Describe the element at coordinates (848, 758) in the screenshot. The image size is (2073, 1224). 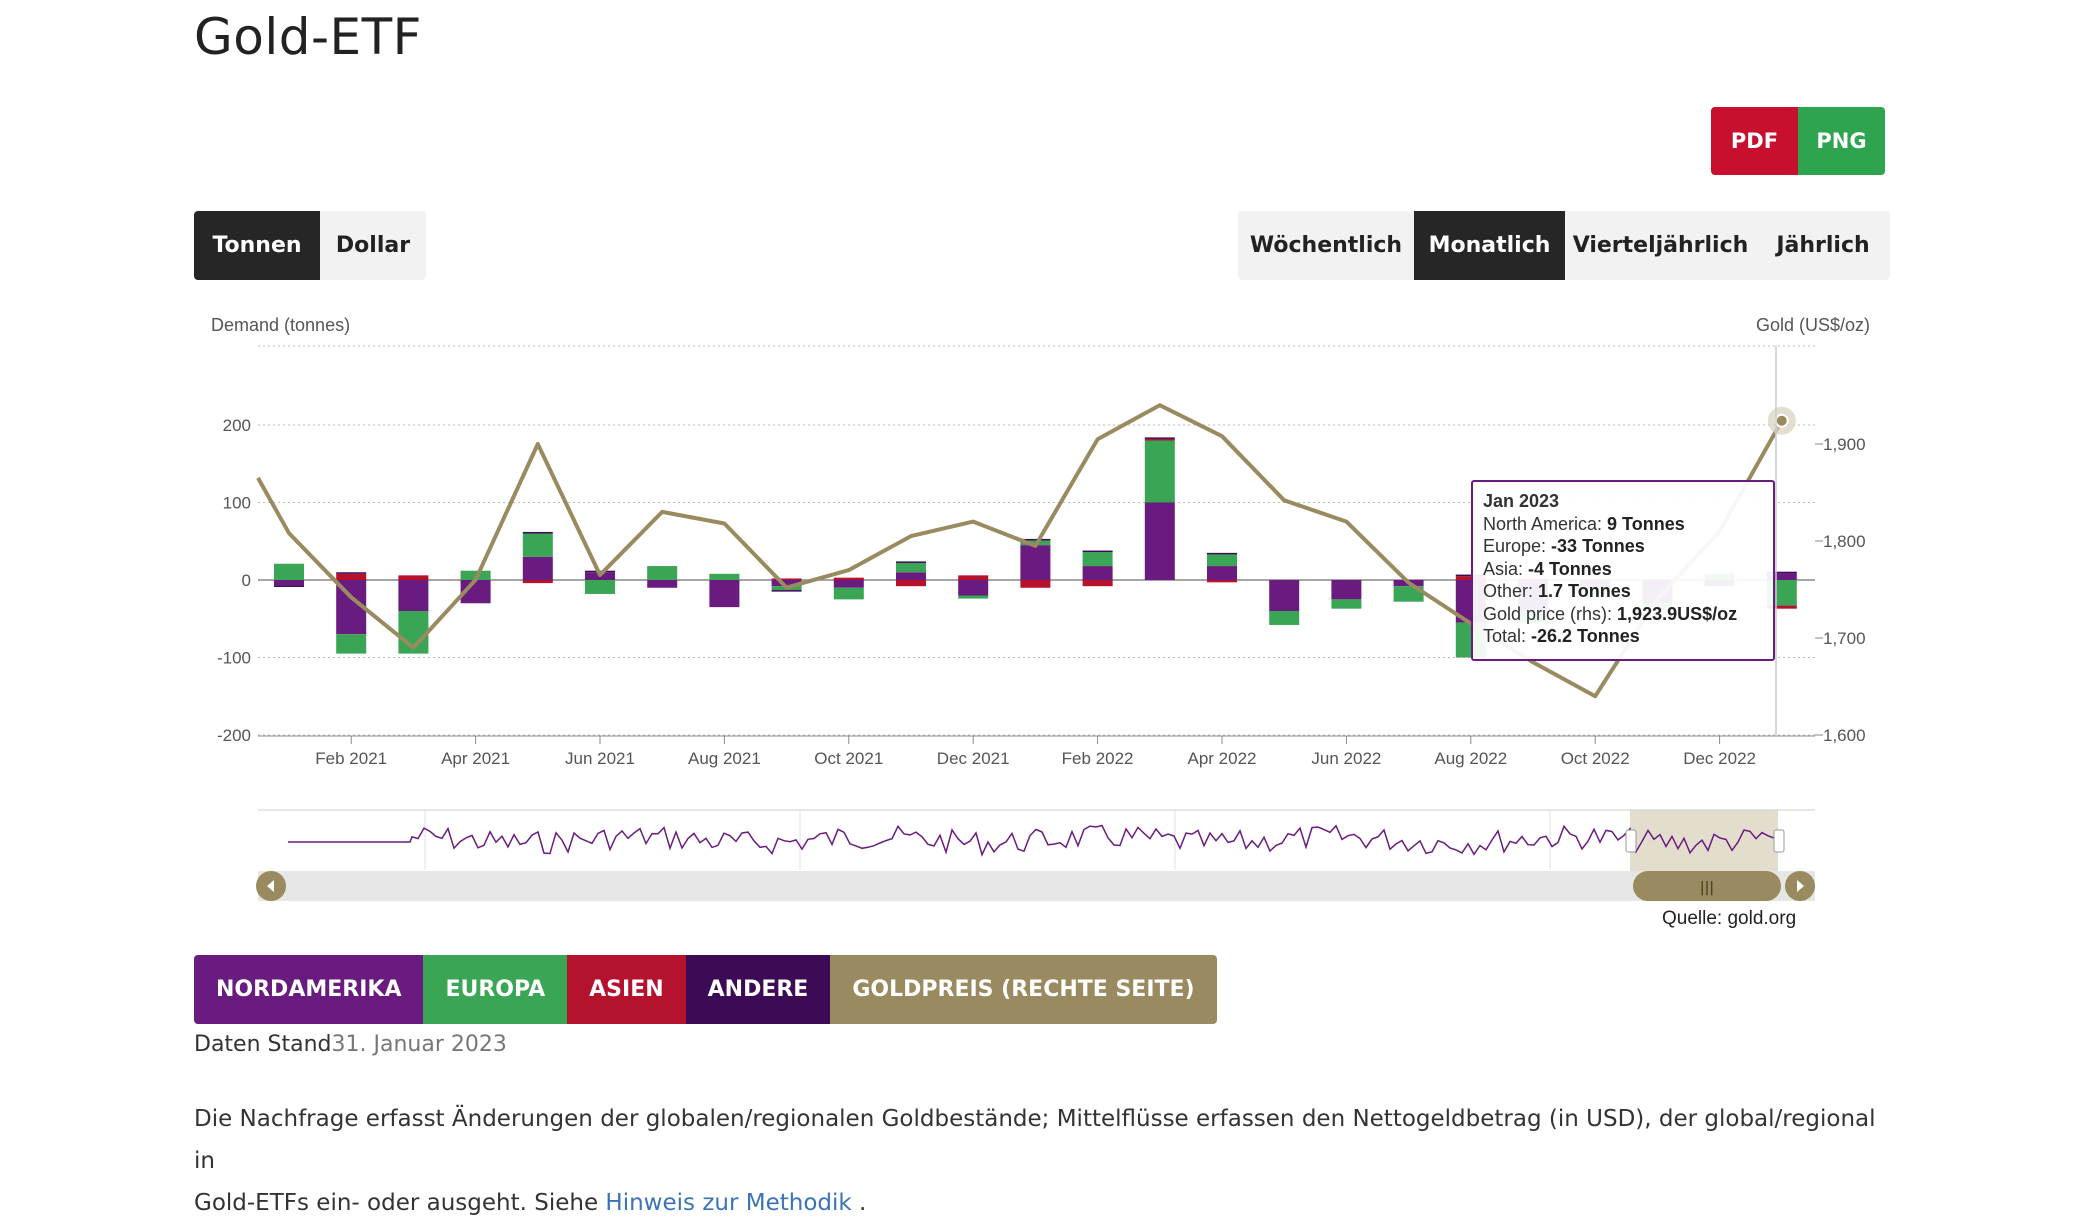
I see `x-tick-label: Oct 2021` at that location.